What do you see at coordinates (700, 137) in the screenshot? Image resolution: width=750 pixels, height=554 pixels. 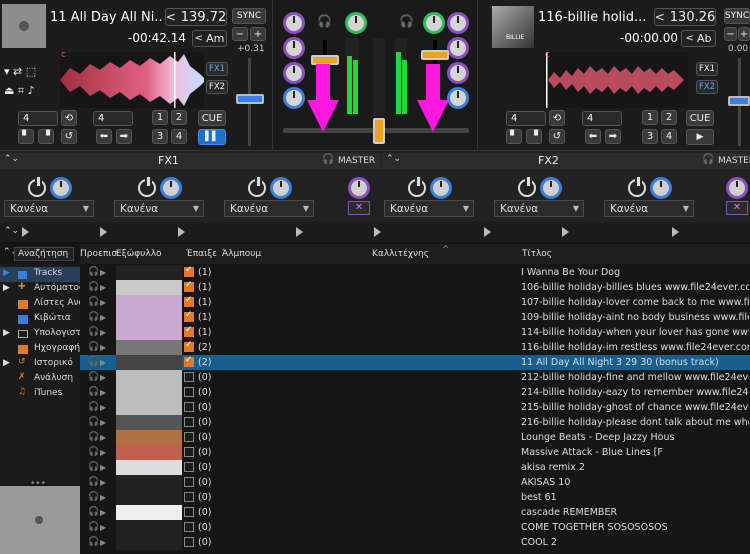 I see `deck-right-play-button: ▶` at bounding box center [700, 137].